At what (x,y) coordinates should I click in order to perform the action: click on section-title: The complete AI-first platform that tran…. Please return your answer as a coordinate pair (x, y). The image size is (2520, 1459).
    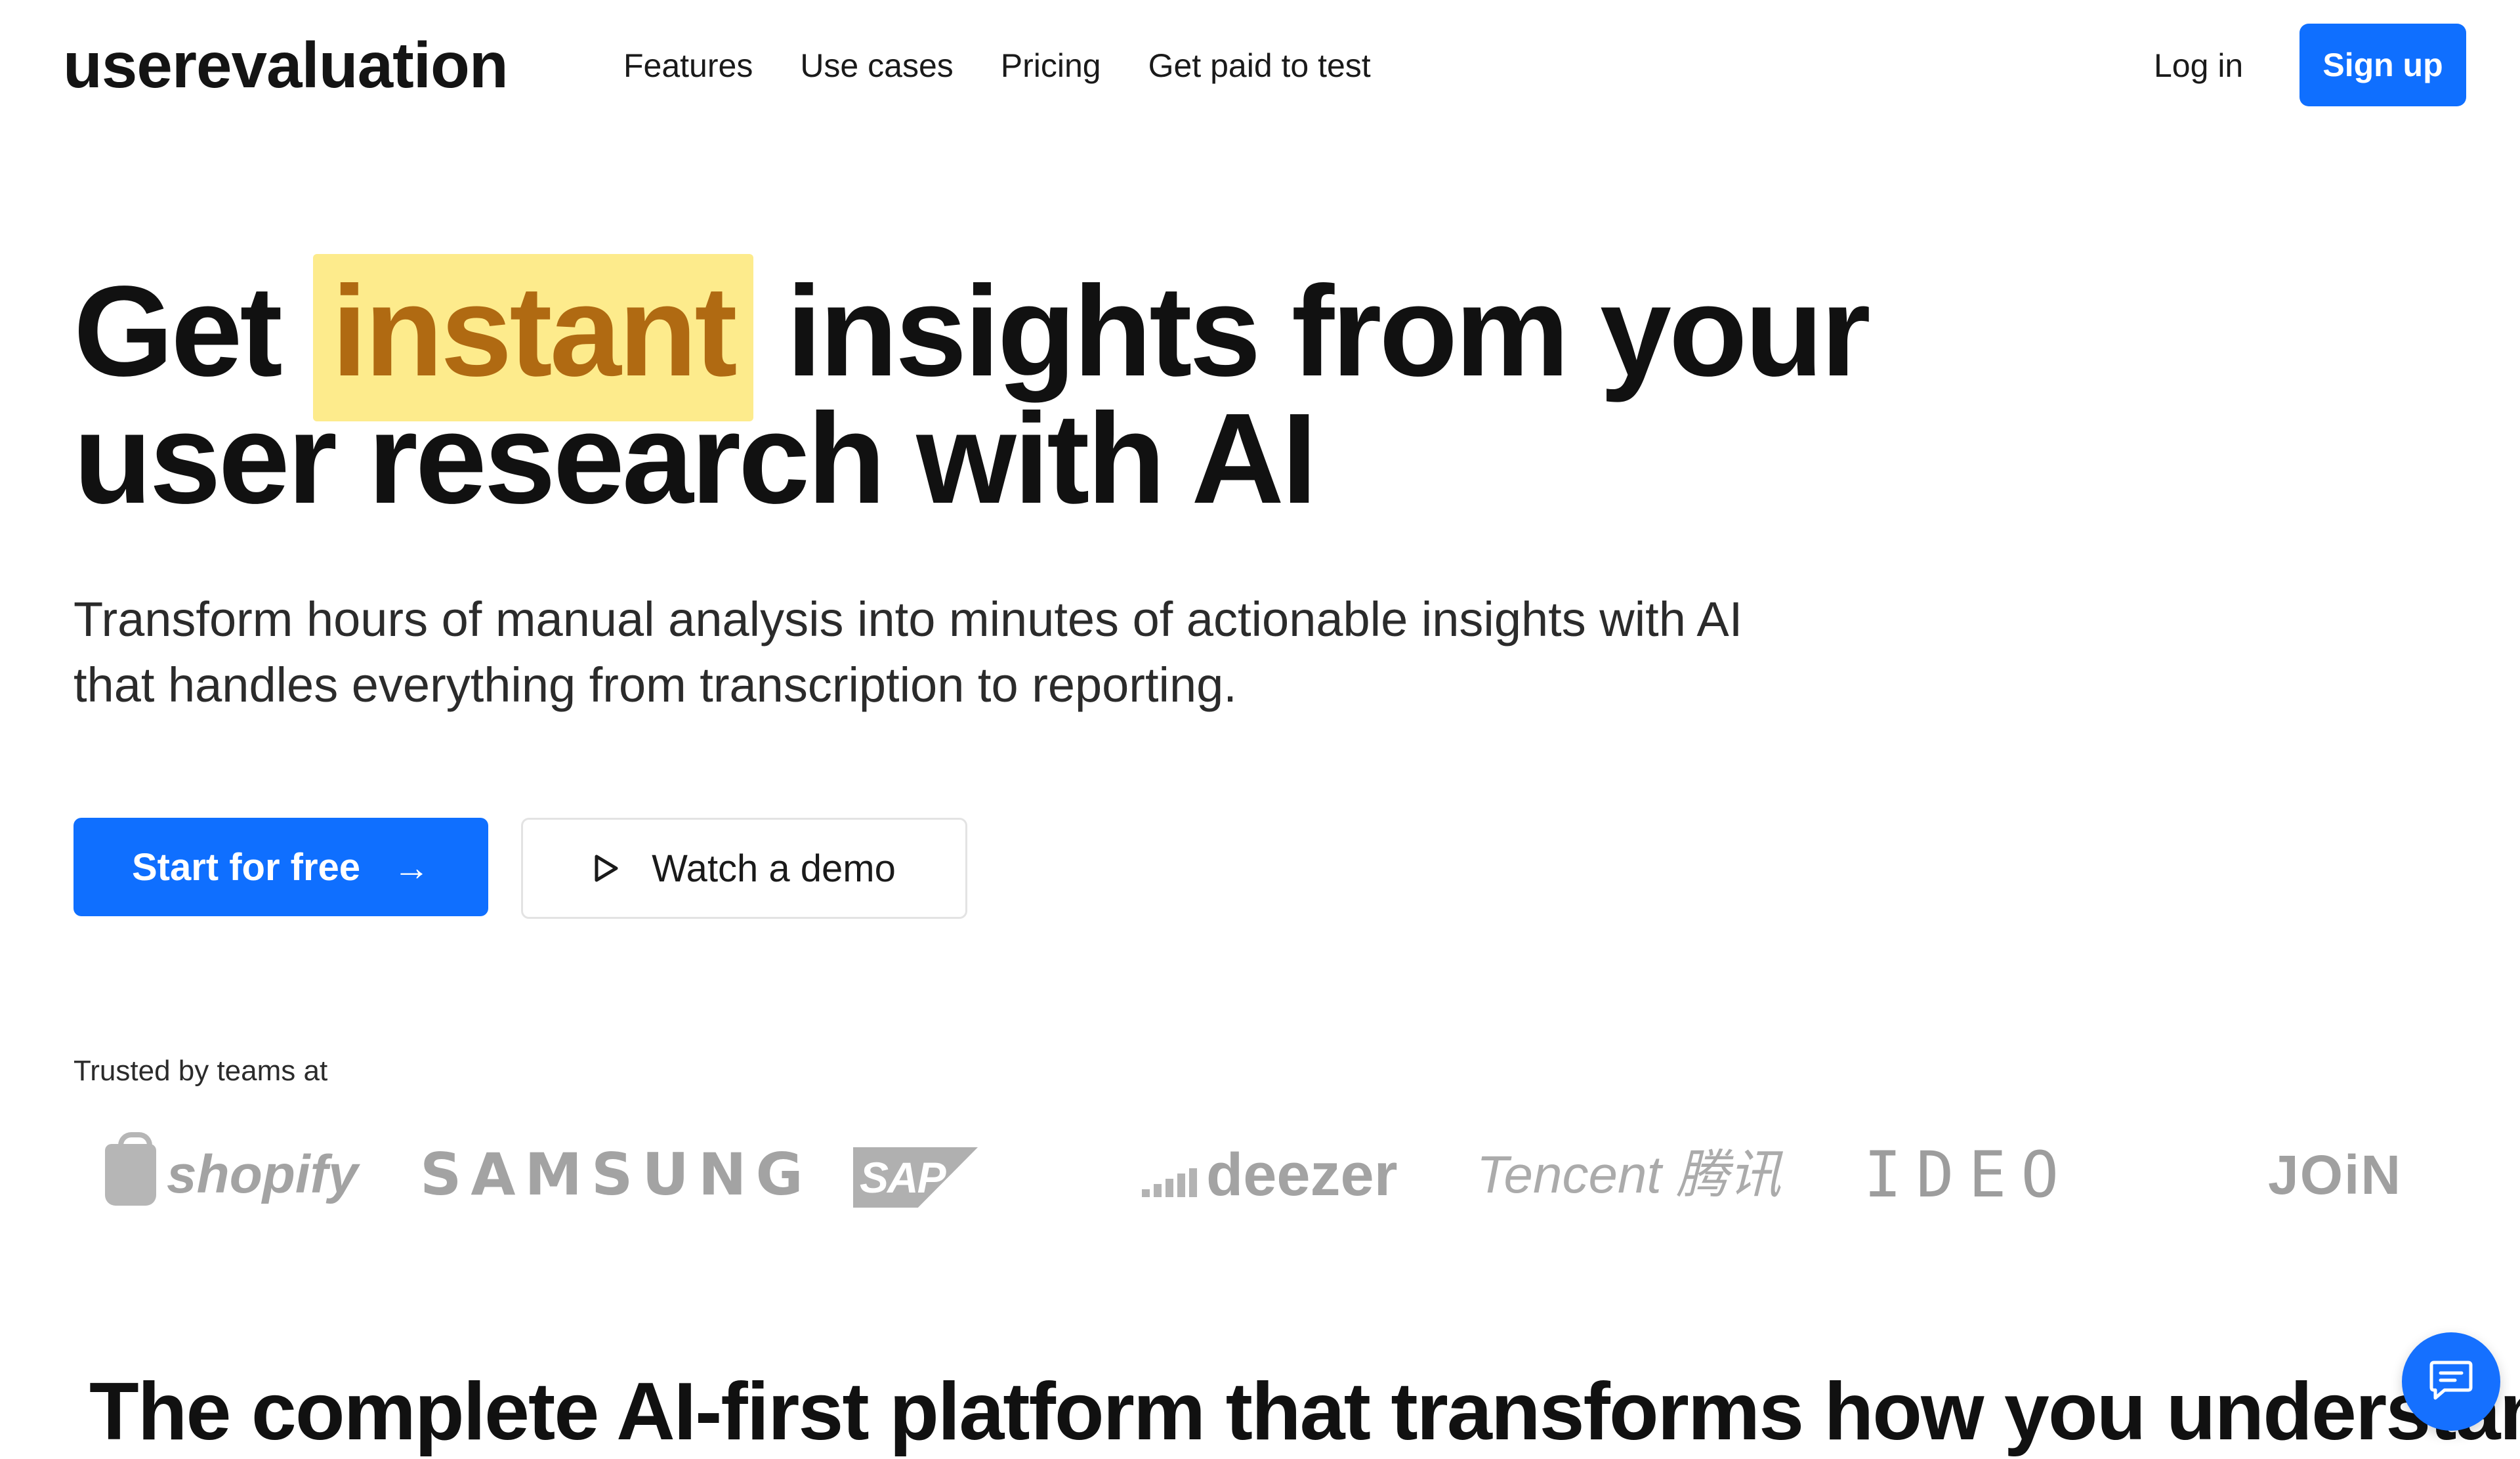
    Looking at the image, I should click on (1304, 1411).